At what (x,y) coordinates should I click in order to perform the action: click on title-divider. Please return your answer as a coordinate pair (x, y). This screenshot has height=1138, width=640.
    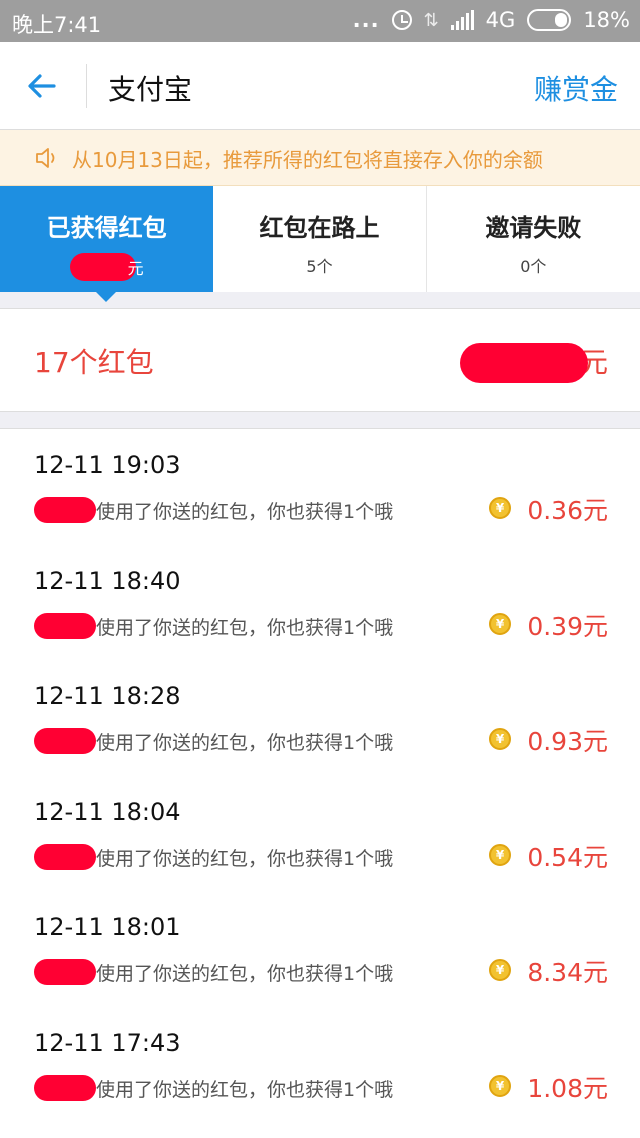
    Looking at the image, I should click on (86, 86).